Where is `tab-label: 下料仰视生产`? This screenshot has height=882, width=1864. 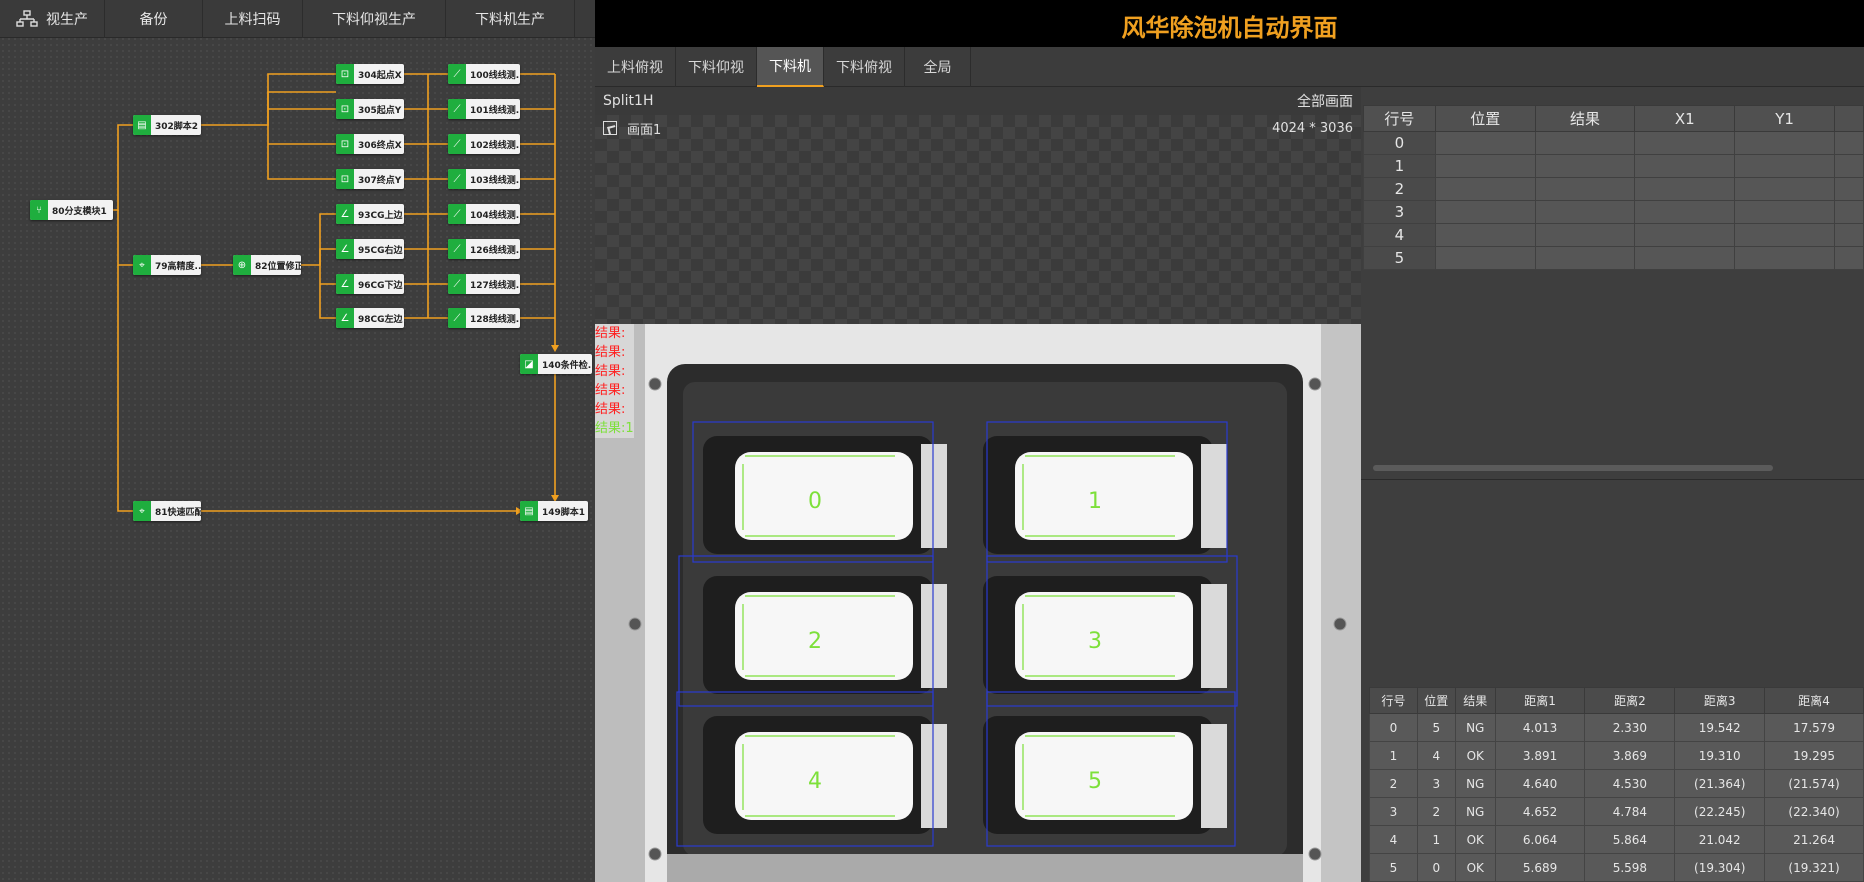
tab-label: 下料仰视生产 is located at coordinates (374, 20).